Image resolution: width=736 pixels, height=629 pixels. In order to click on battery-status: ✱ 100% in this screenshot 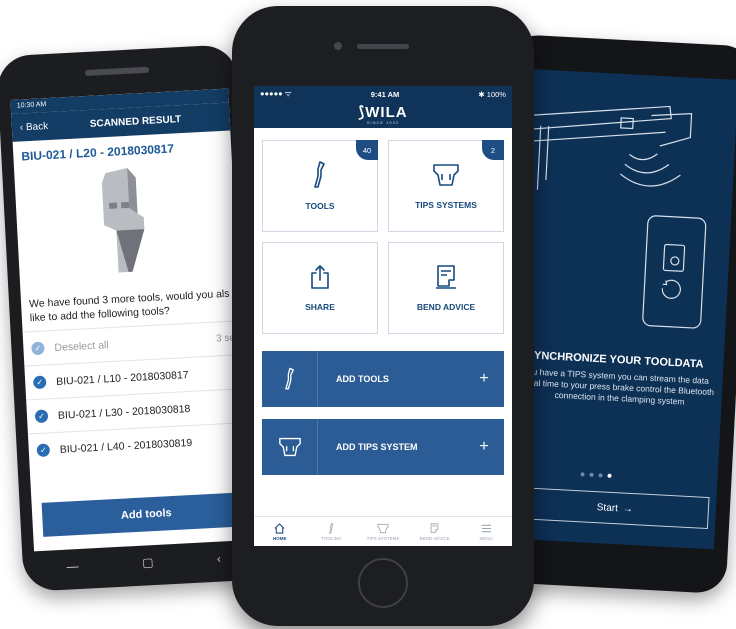, I will do `click(492, 94)`.